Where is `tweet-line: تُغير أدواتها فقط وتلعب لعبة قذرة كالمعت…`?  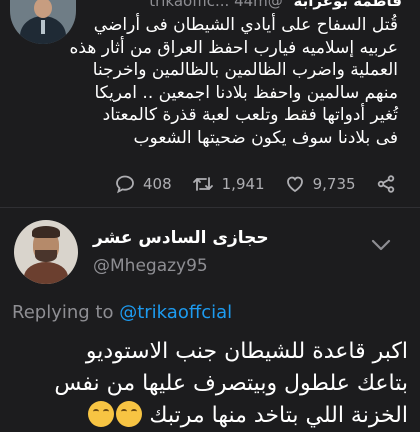 tweet-line: تُغير أدواتها فقط وتلعب لعبة قذرة كالمعت… is located at coordinates (250, 115).